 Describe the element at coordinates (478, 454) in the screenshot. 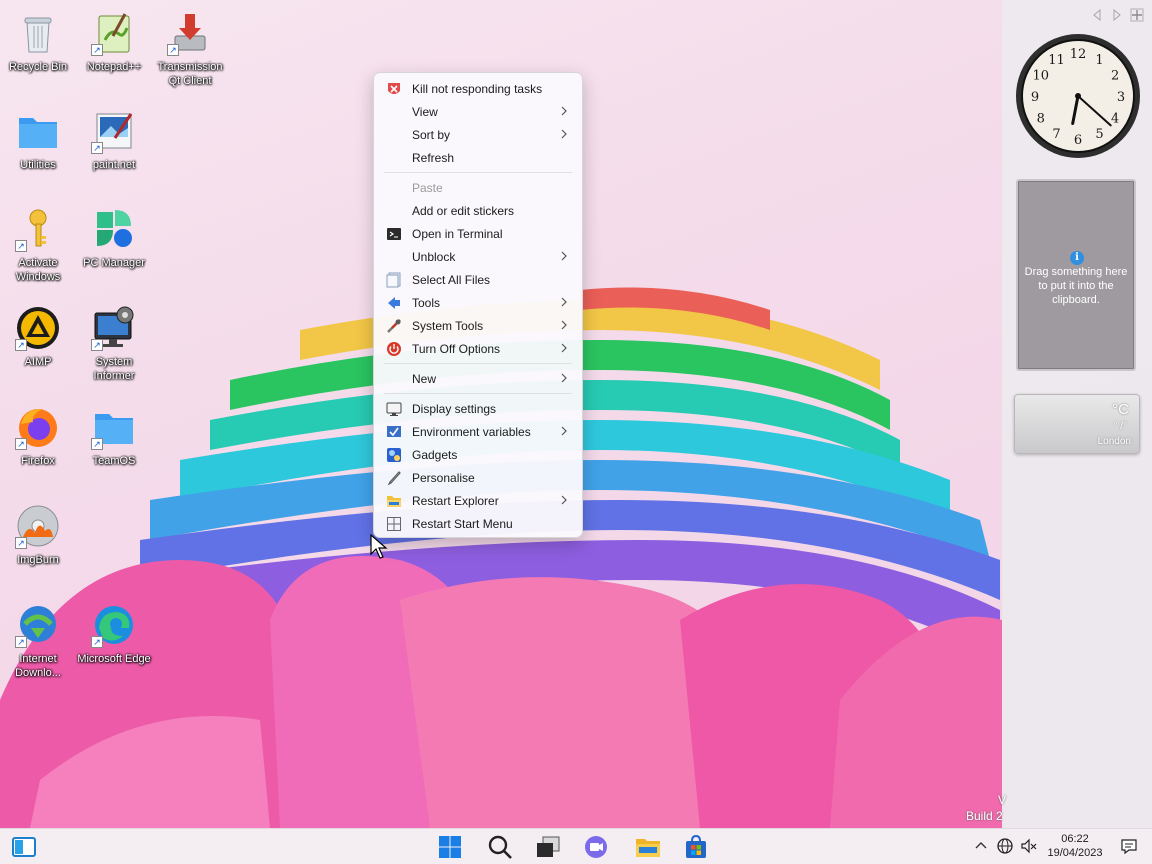

I see `menu-item-gadgets: Gadgets` at that location.